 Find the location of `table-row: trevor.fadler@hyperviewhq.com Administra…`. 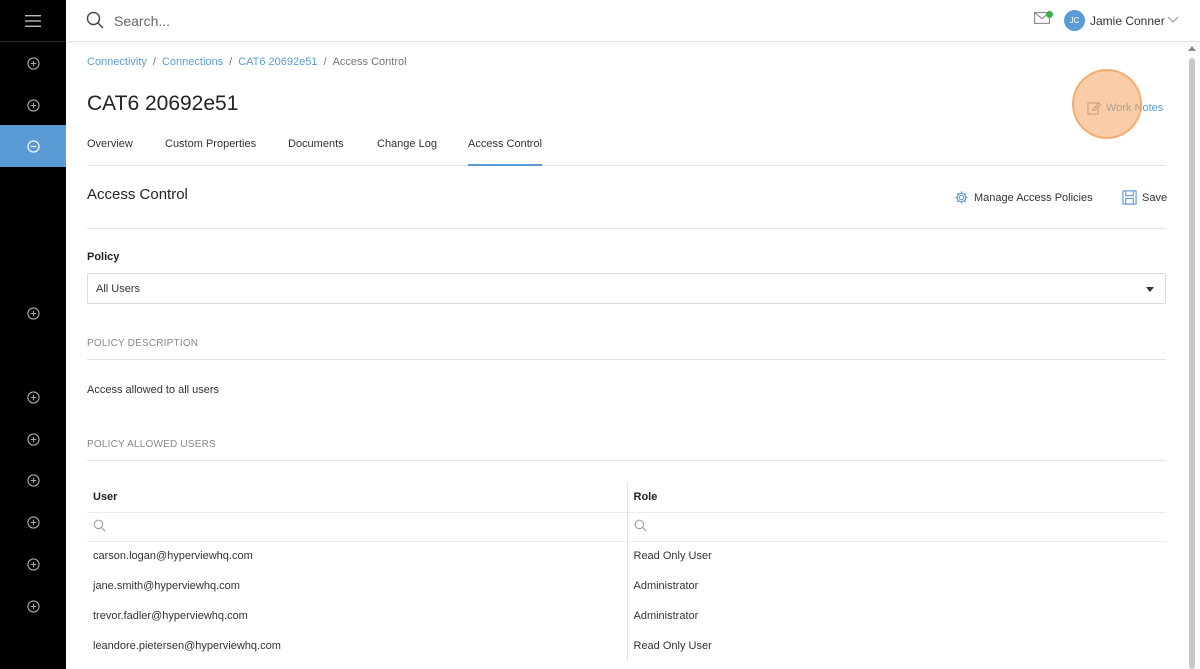

table-row: trevor.fadler@hyperviewhq.com Administra… is located at coordinates (626, 616).